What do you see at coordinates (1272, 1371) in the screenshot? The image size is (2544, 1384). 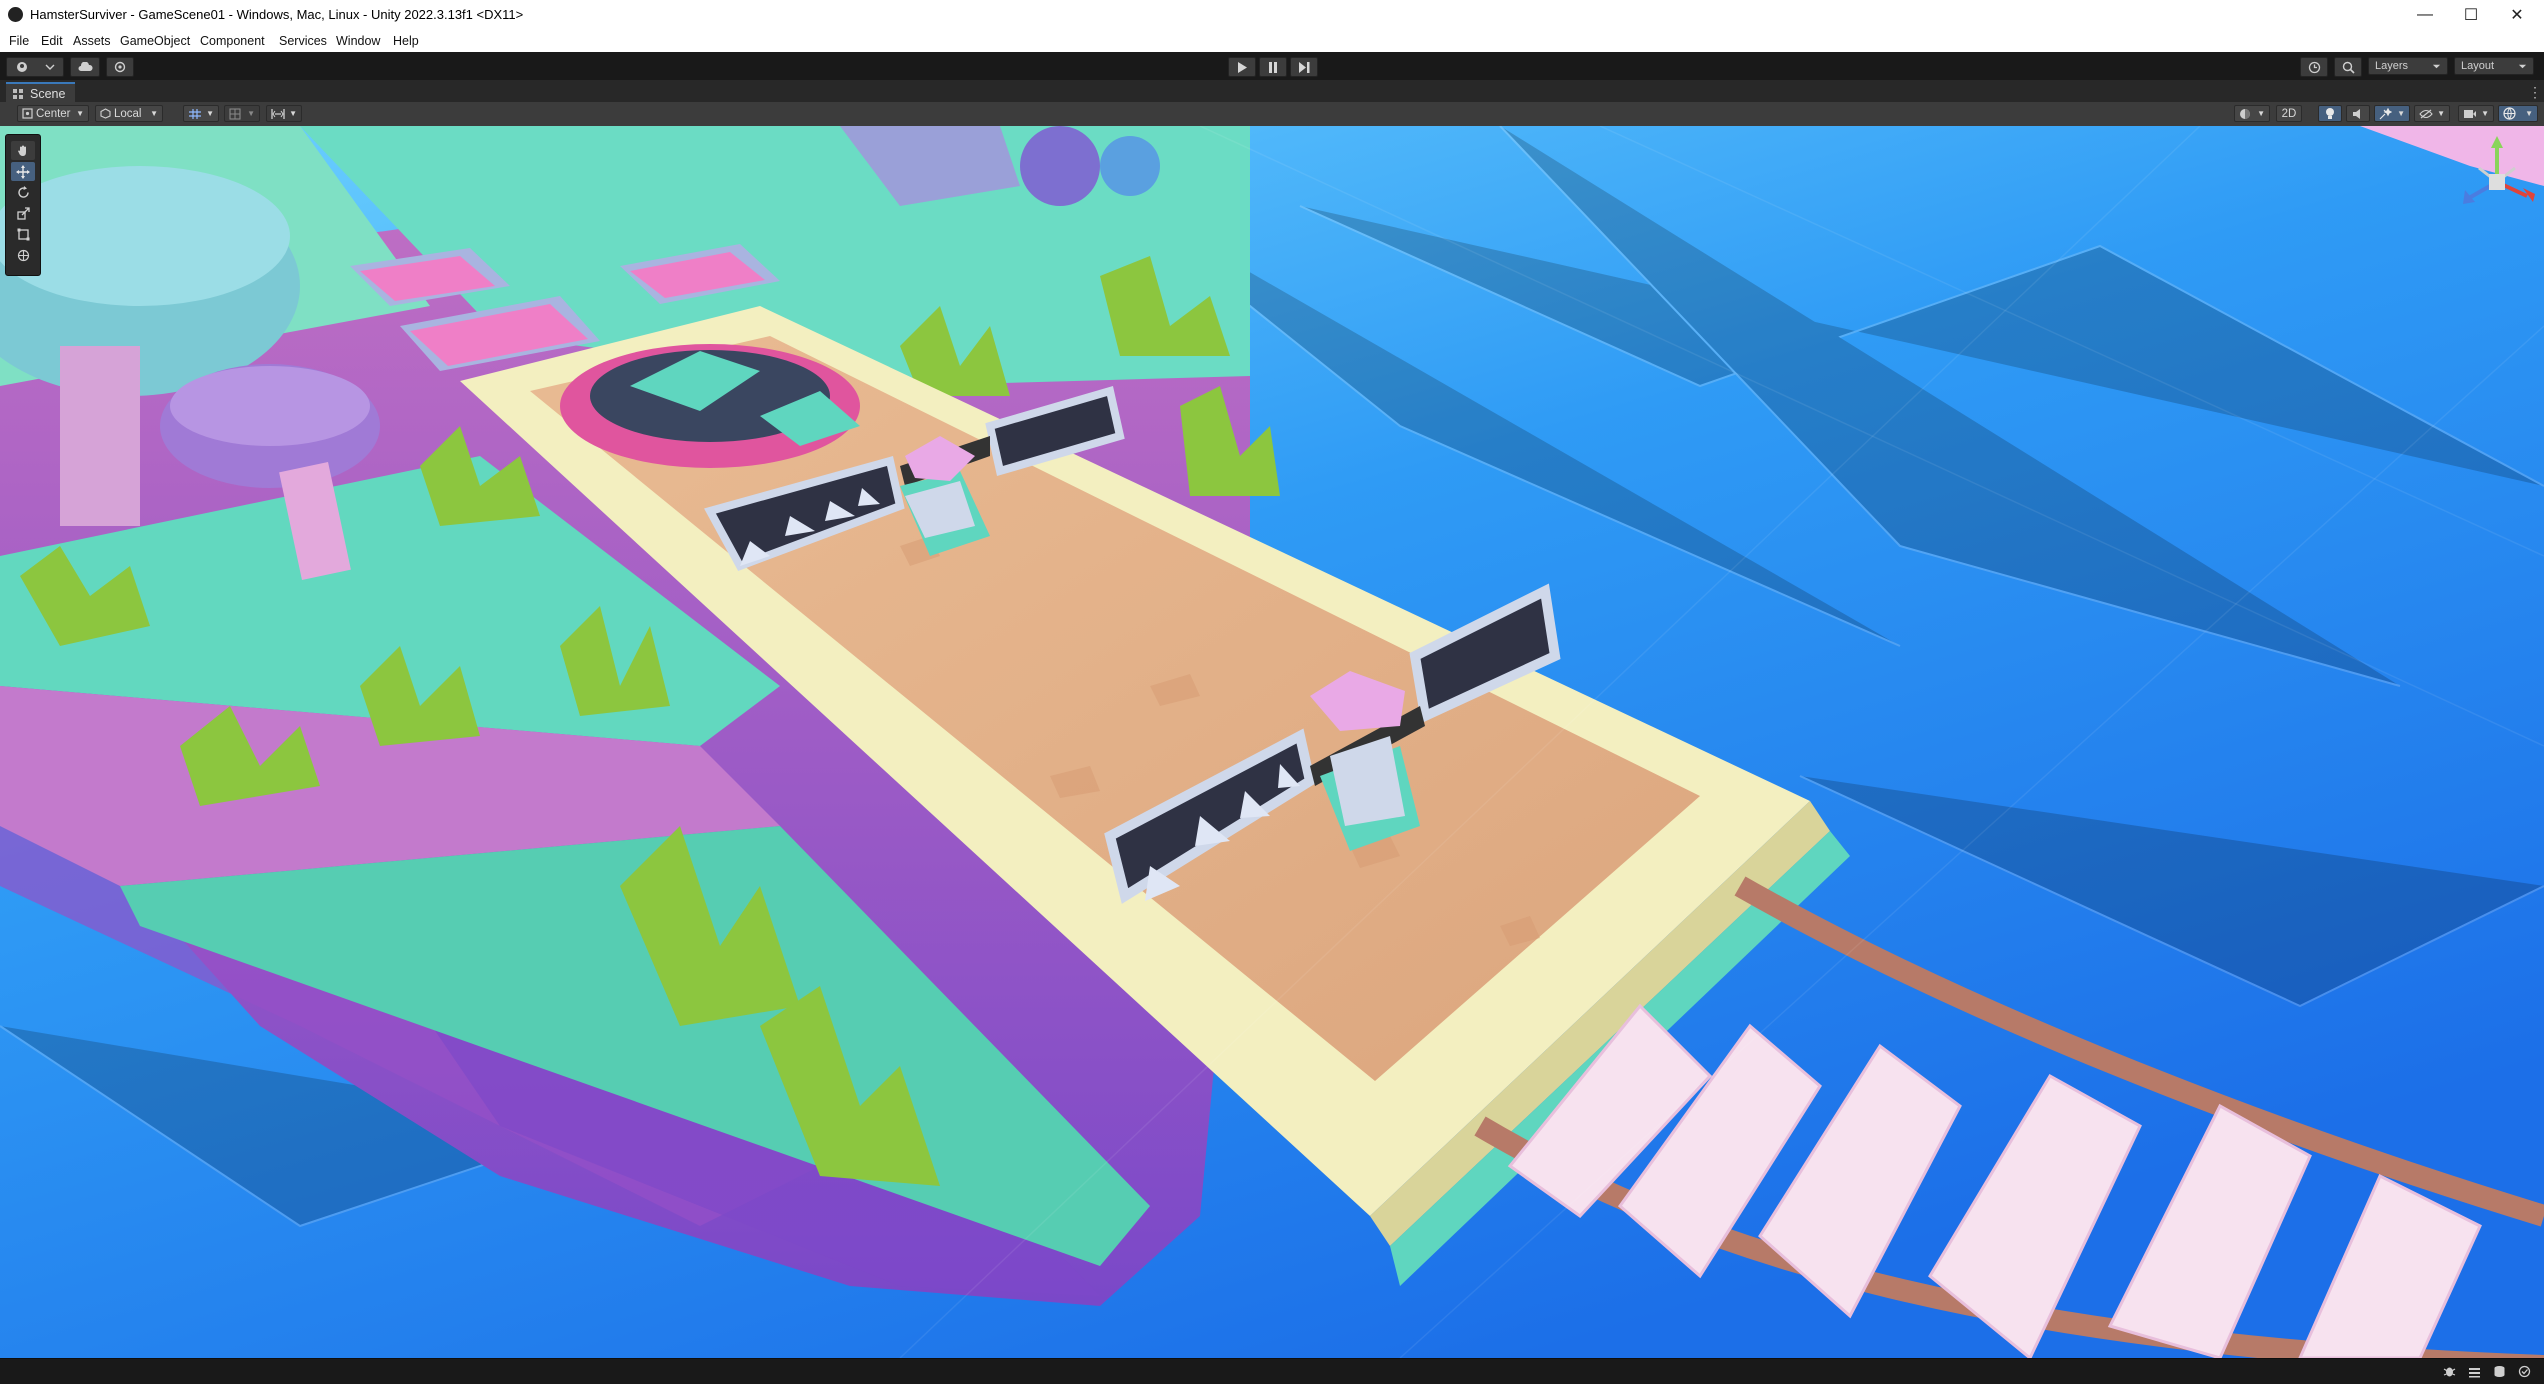 I see `status-bar` at bounding box center [1272, 1371].